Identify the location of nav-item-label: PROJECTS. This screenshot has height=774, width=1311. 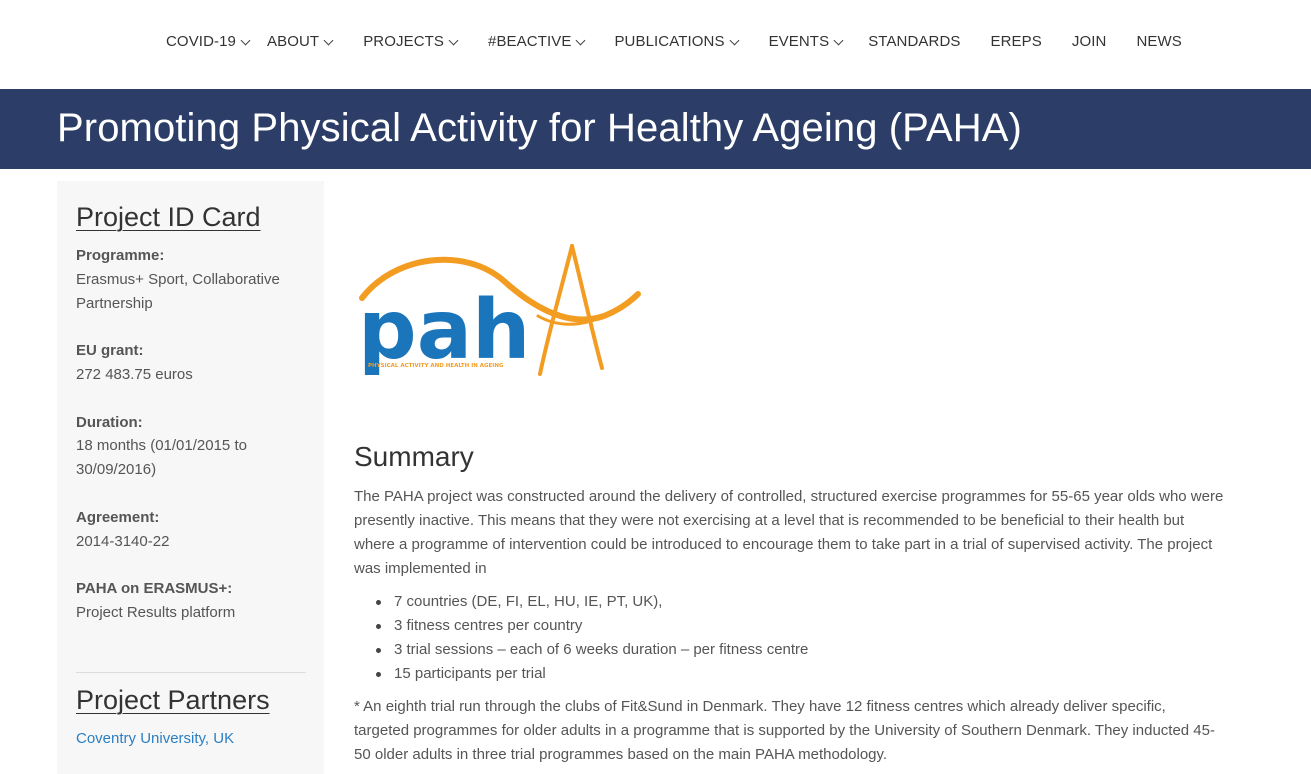
(403, 41).